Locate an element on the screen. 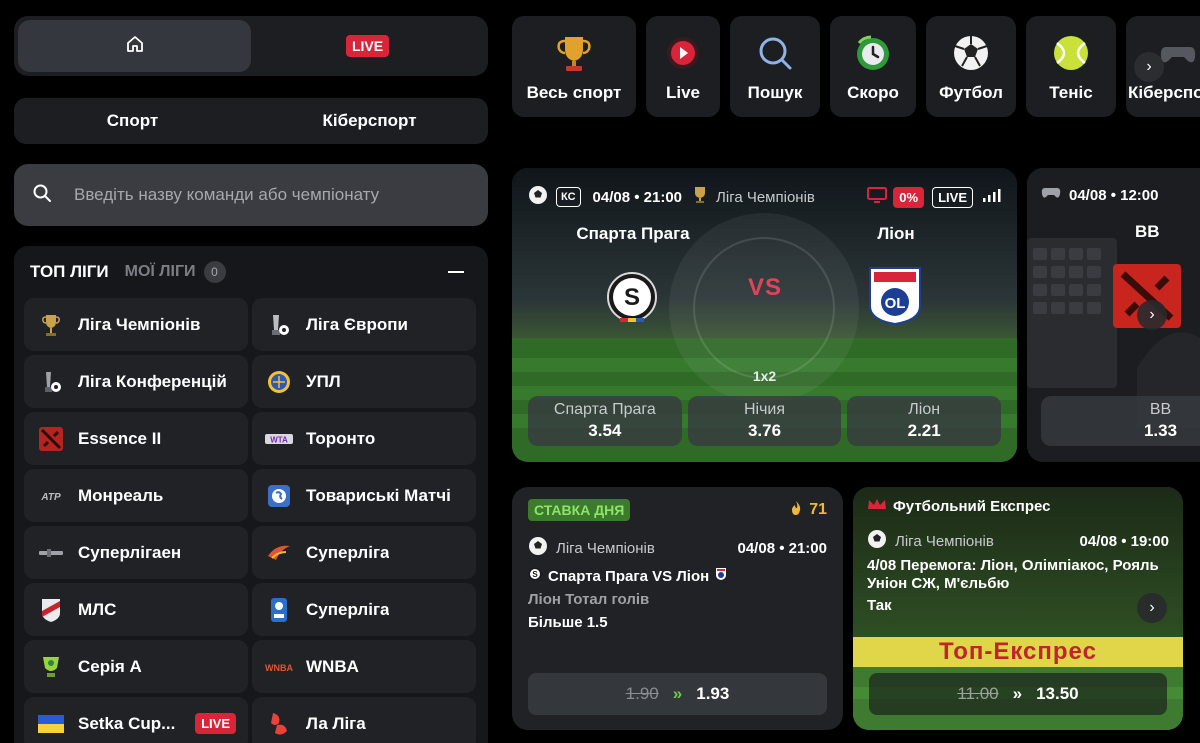 The width and height of the screenshot is (1200, 743). bet-of-day-header: СТАВКА ДНЯ 71 is located at coordinates (677, 510).